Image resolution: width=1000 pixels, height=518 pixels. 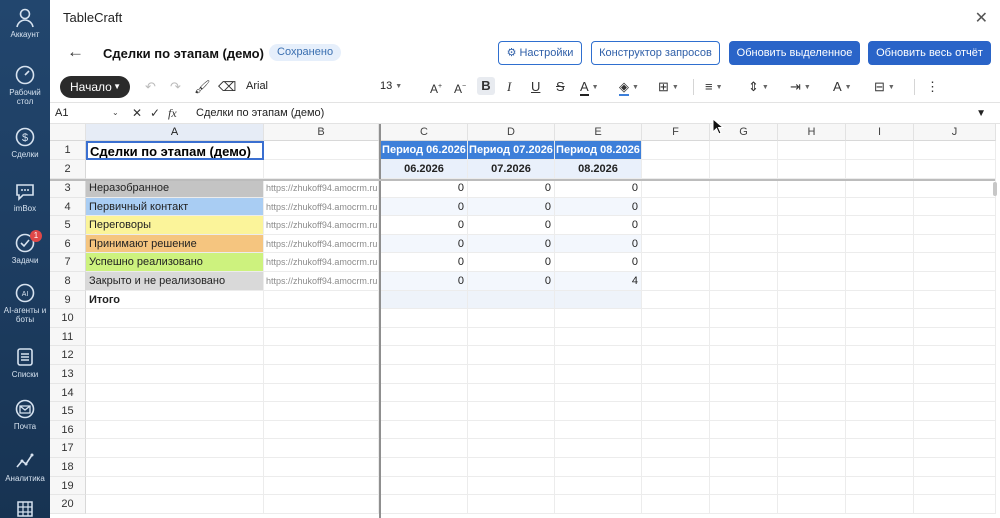 I want to click on column-header-h: H, so click(x=812, y=132).